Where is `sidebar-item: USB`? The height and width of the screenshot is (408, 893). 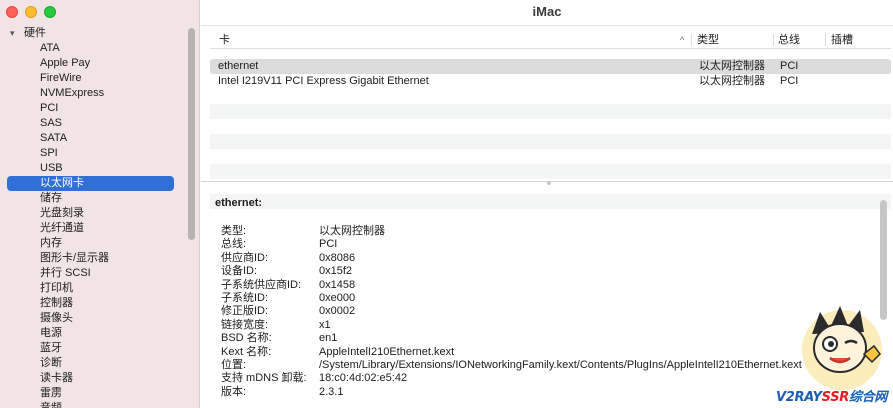
sidebar-item: USB is located at coordinates (93, 168).